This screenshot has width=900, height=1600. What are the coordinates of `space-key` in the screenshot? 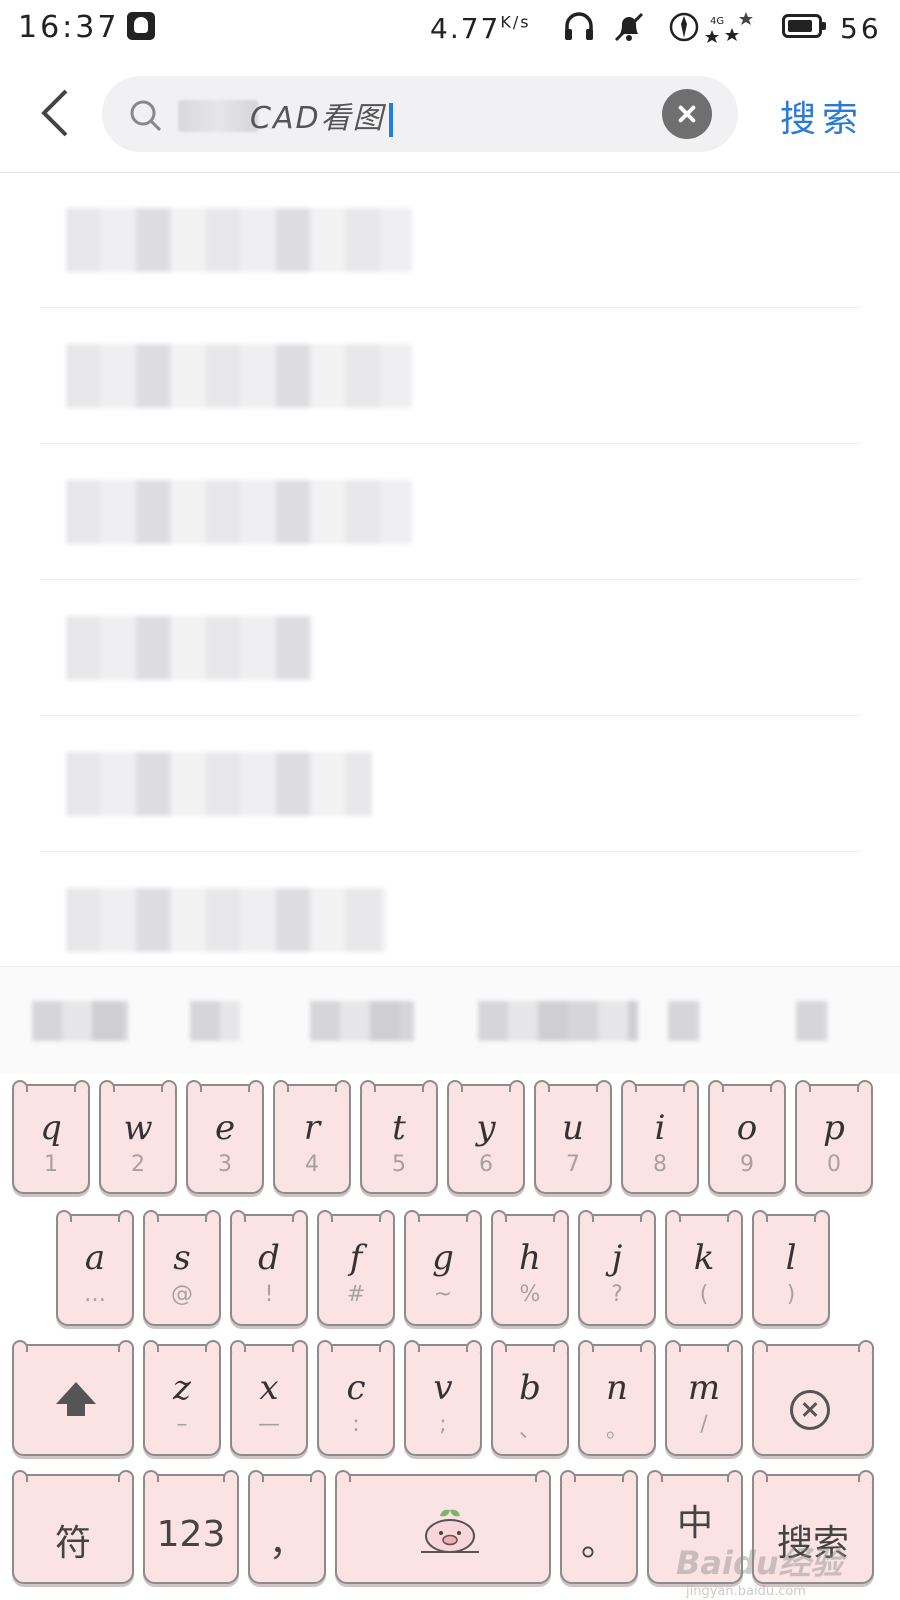 It's located at (443, 1527).